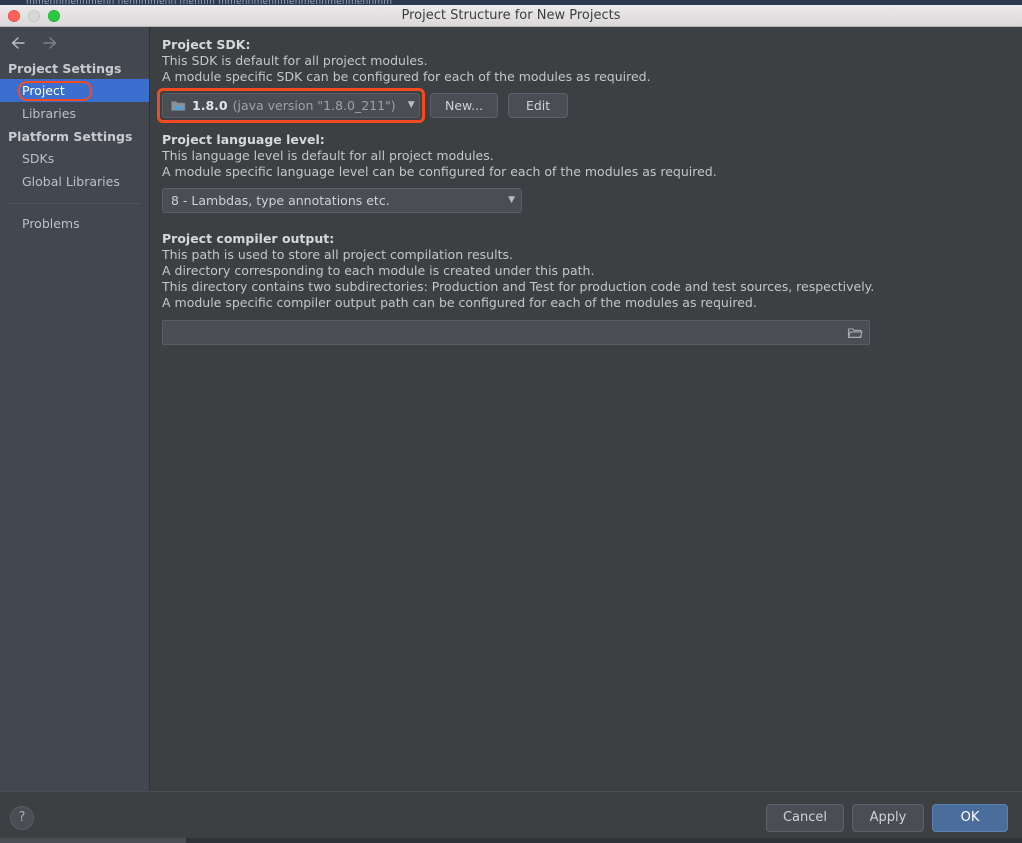 Image resolution: width=1022 pixels, height=843 pixels. What do you see at coordinates (70, 136) in the screenshot?
I see `sidebar-group-title-platform-settings: Platform Settings` at bounding box center [70, 136].